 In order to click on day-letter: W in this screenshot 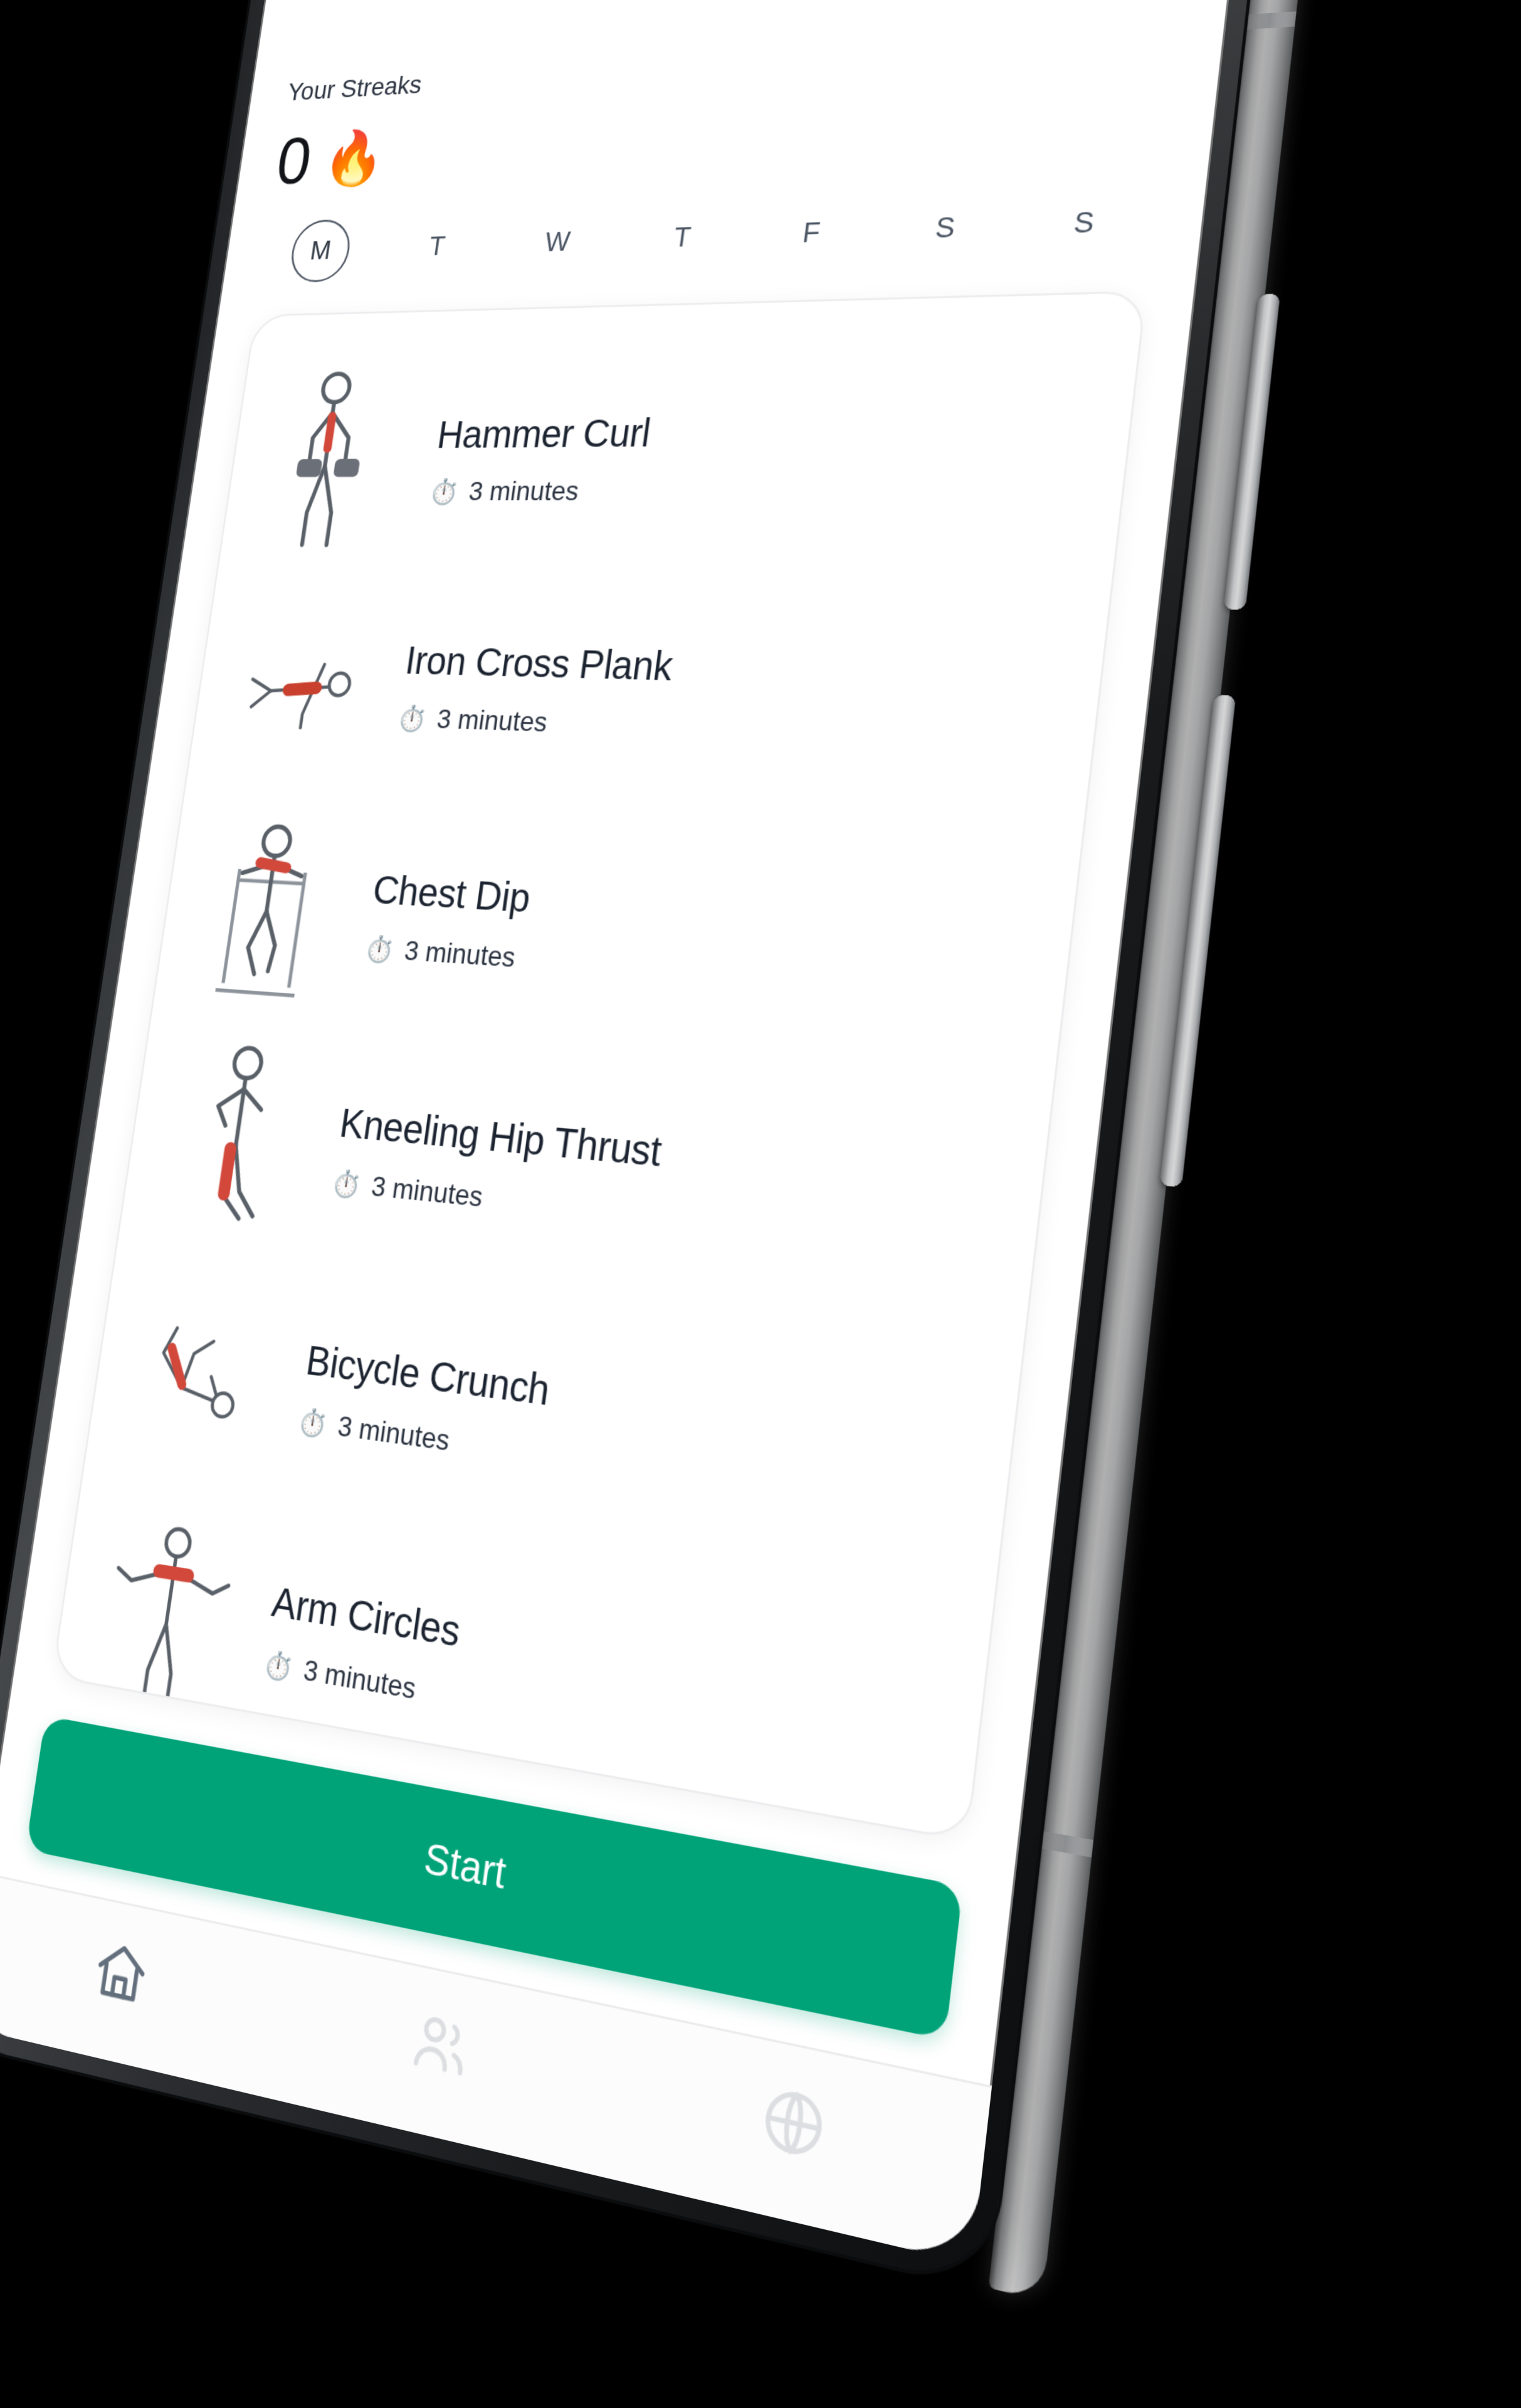, I will do `click(557, 242)`.